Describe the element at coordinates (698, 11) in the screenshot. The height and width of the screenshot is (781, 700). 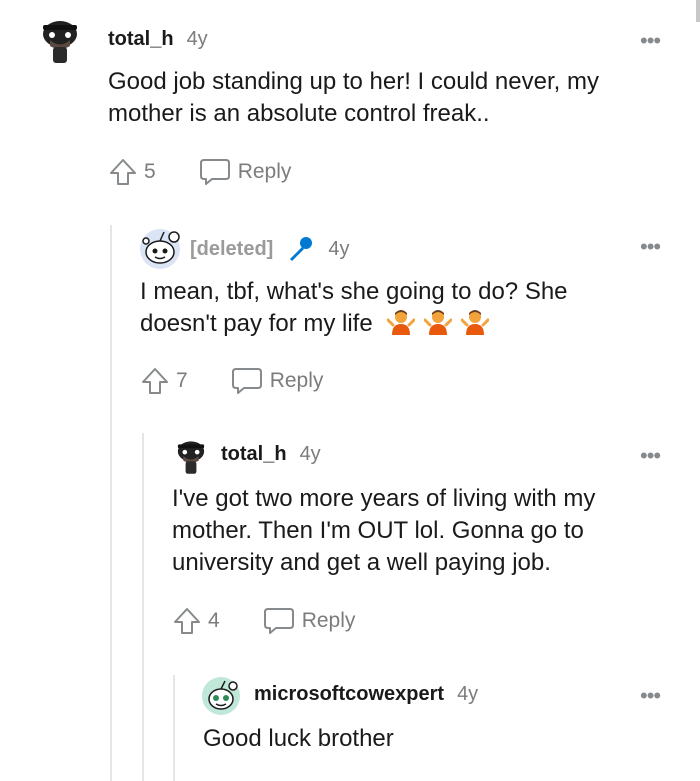
I see `scrollbar` at that location.